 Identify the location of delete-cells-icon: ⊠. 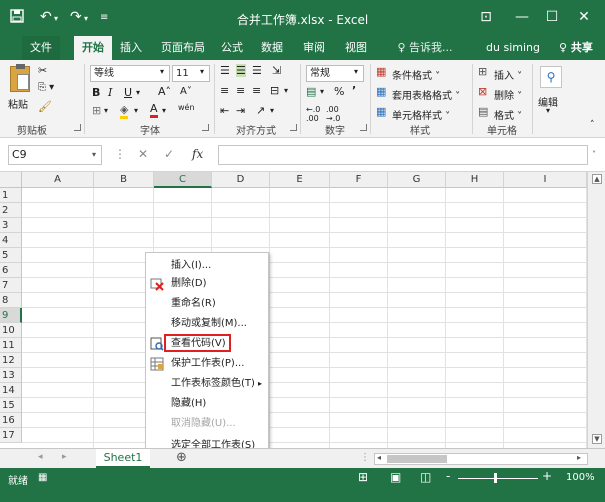
(482, 91).